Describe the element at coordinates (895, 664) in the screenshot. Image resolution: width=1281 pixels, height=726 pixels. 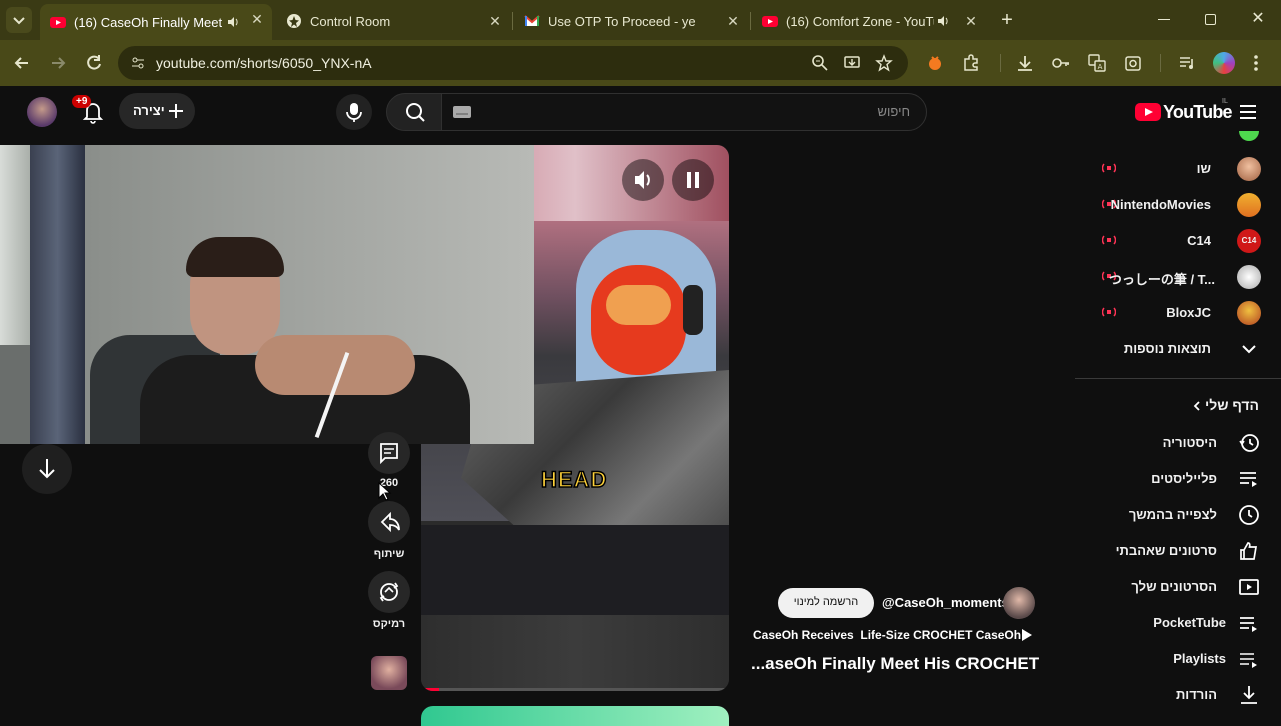
I see `video-title: ...aseOh Finally Meet His CROCHET` at that location.